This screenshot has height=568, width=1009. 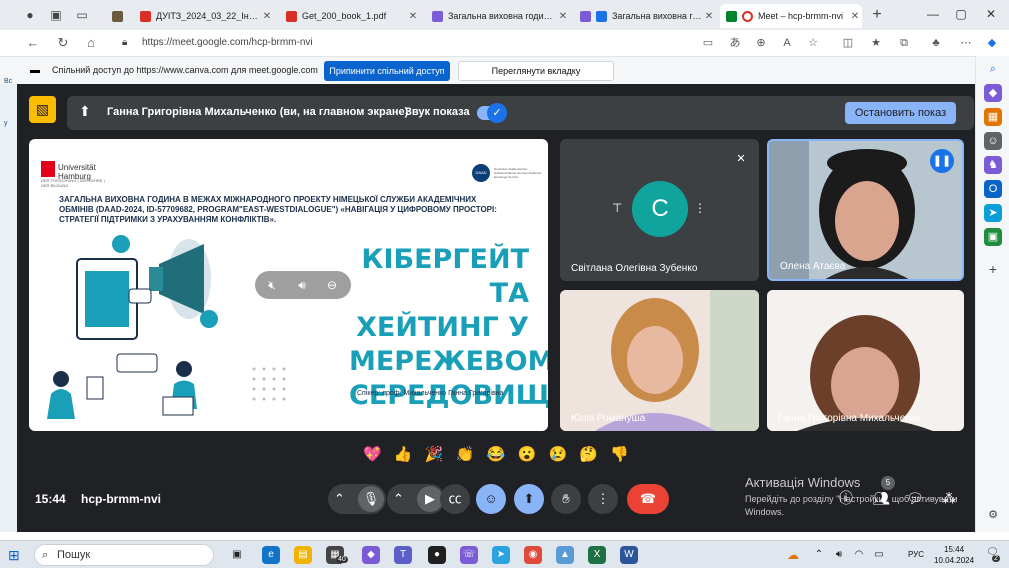 I want to click on stop-sharing-button: Припинити спільний доступ, so click(x=387, y=71).